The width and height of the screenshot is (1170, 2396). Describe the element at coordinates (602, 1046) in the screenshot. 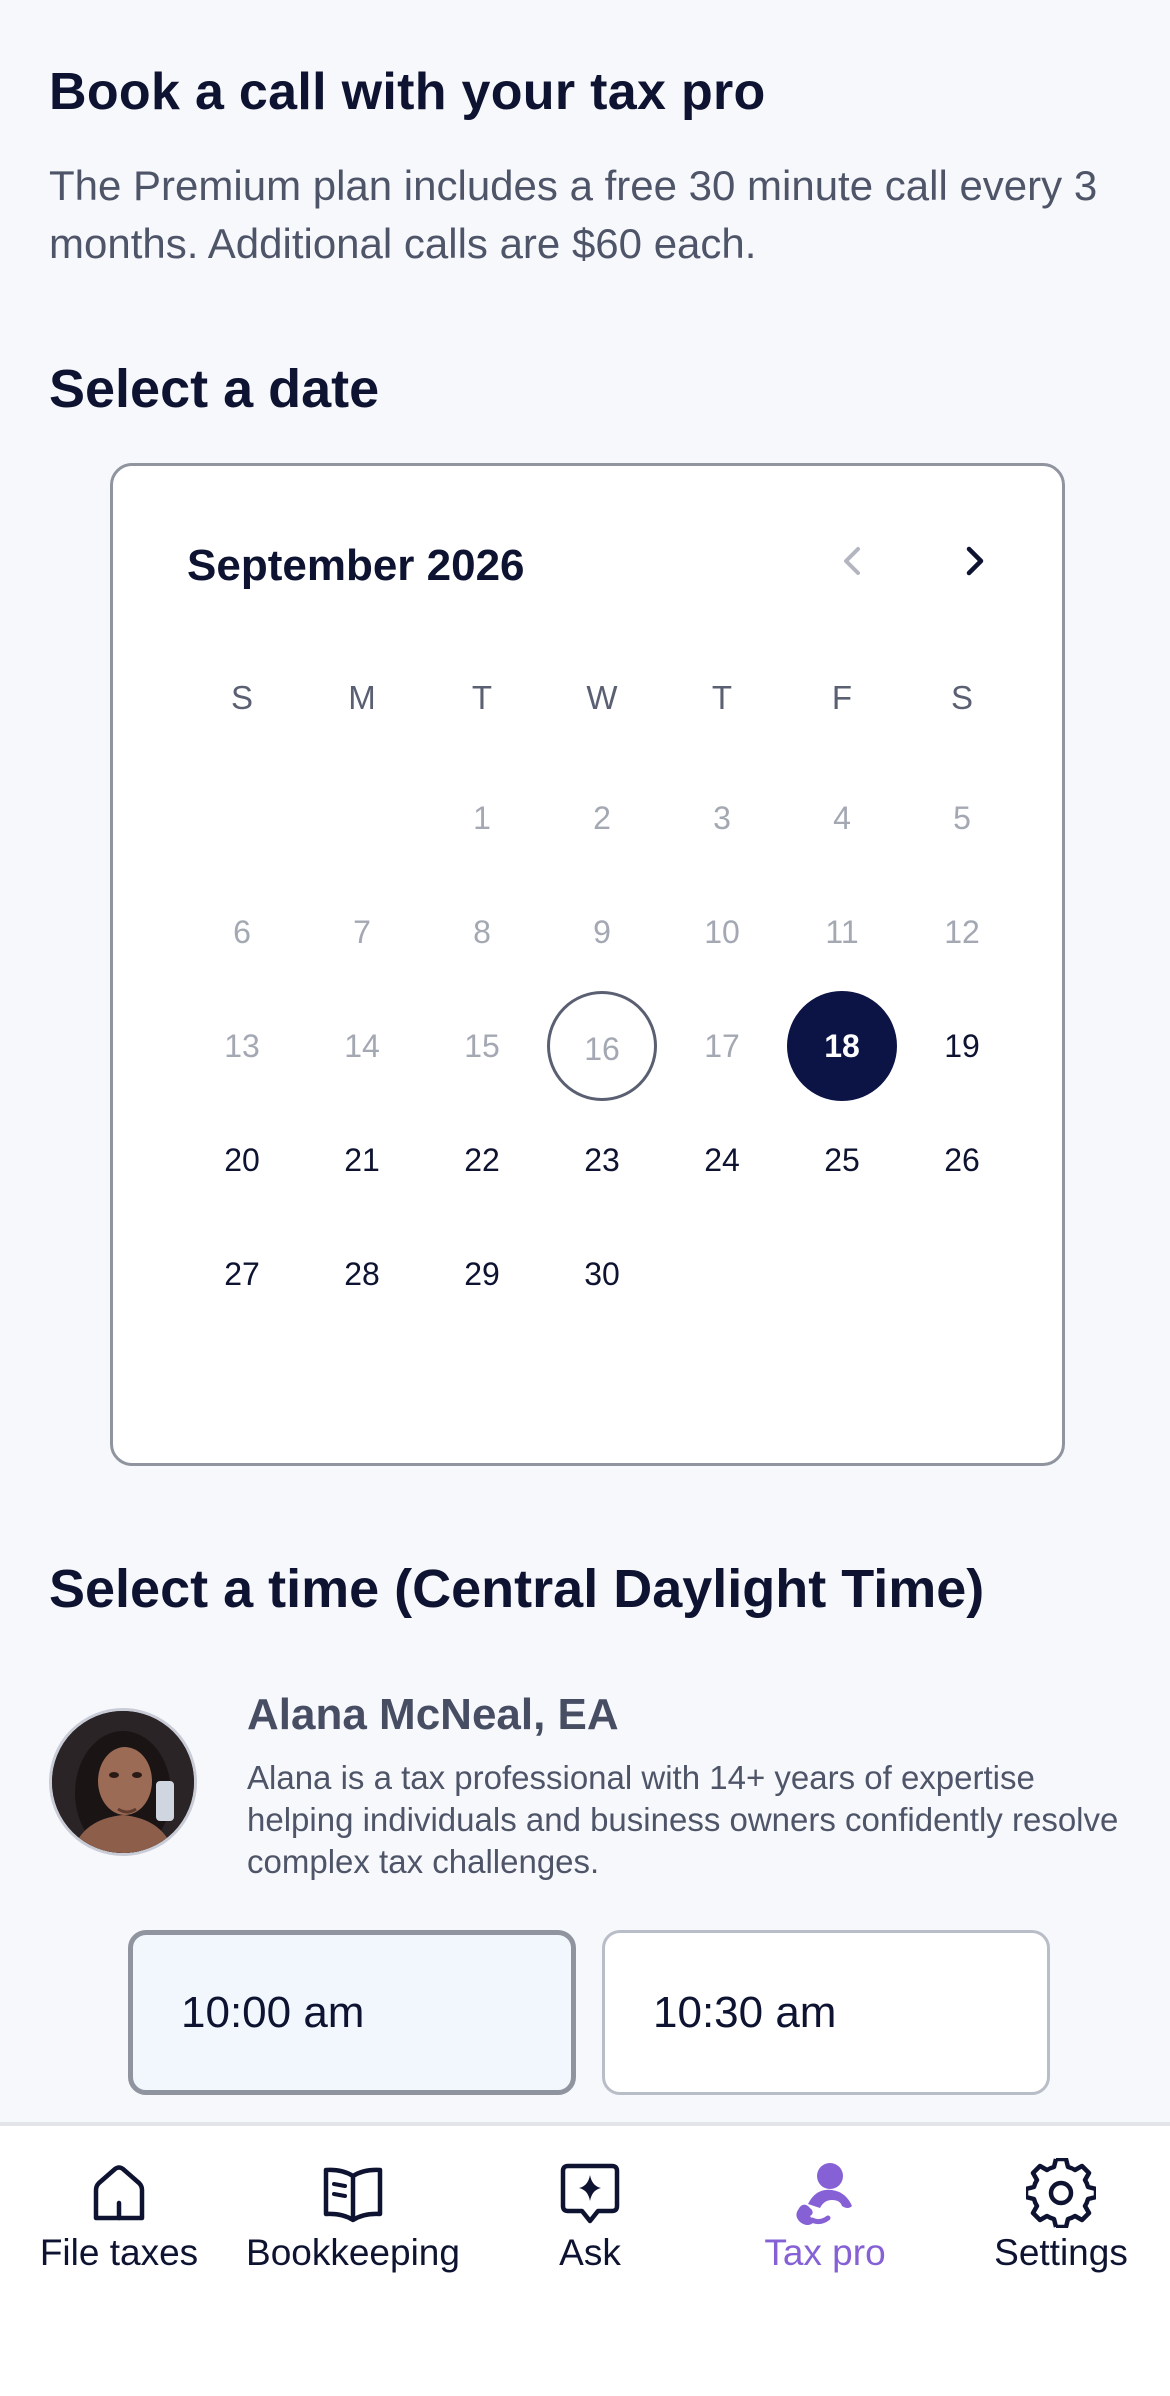

I see `calendar-day-today: 16` at that location.